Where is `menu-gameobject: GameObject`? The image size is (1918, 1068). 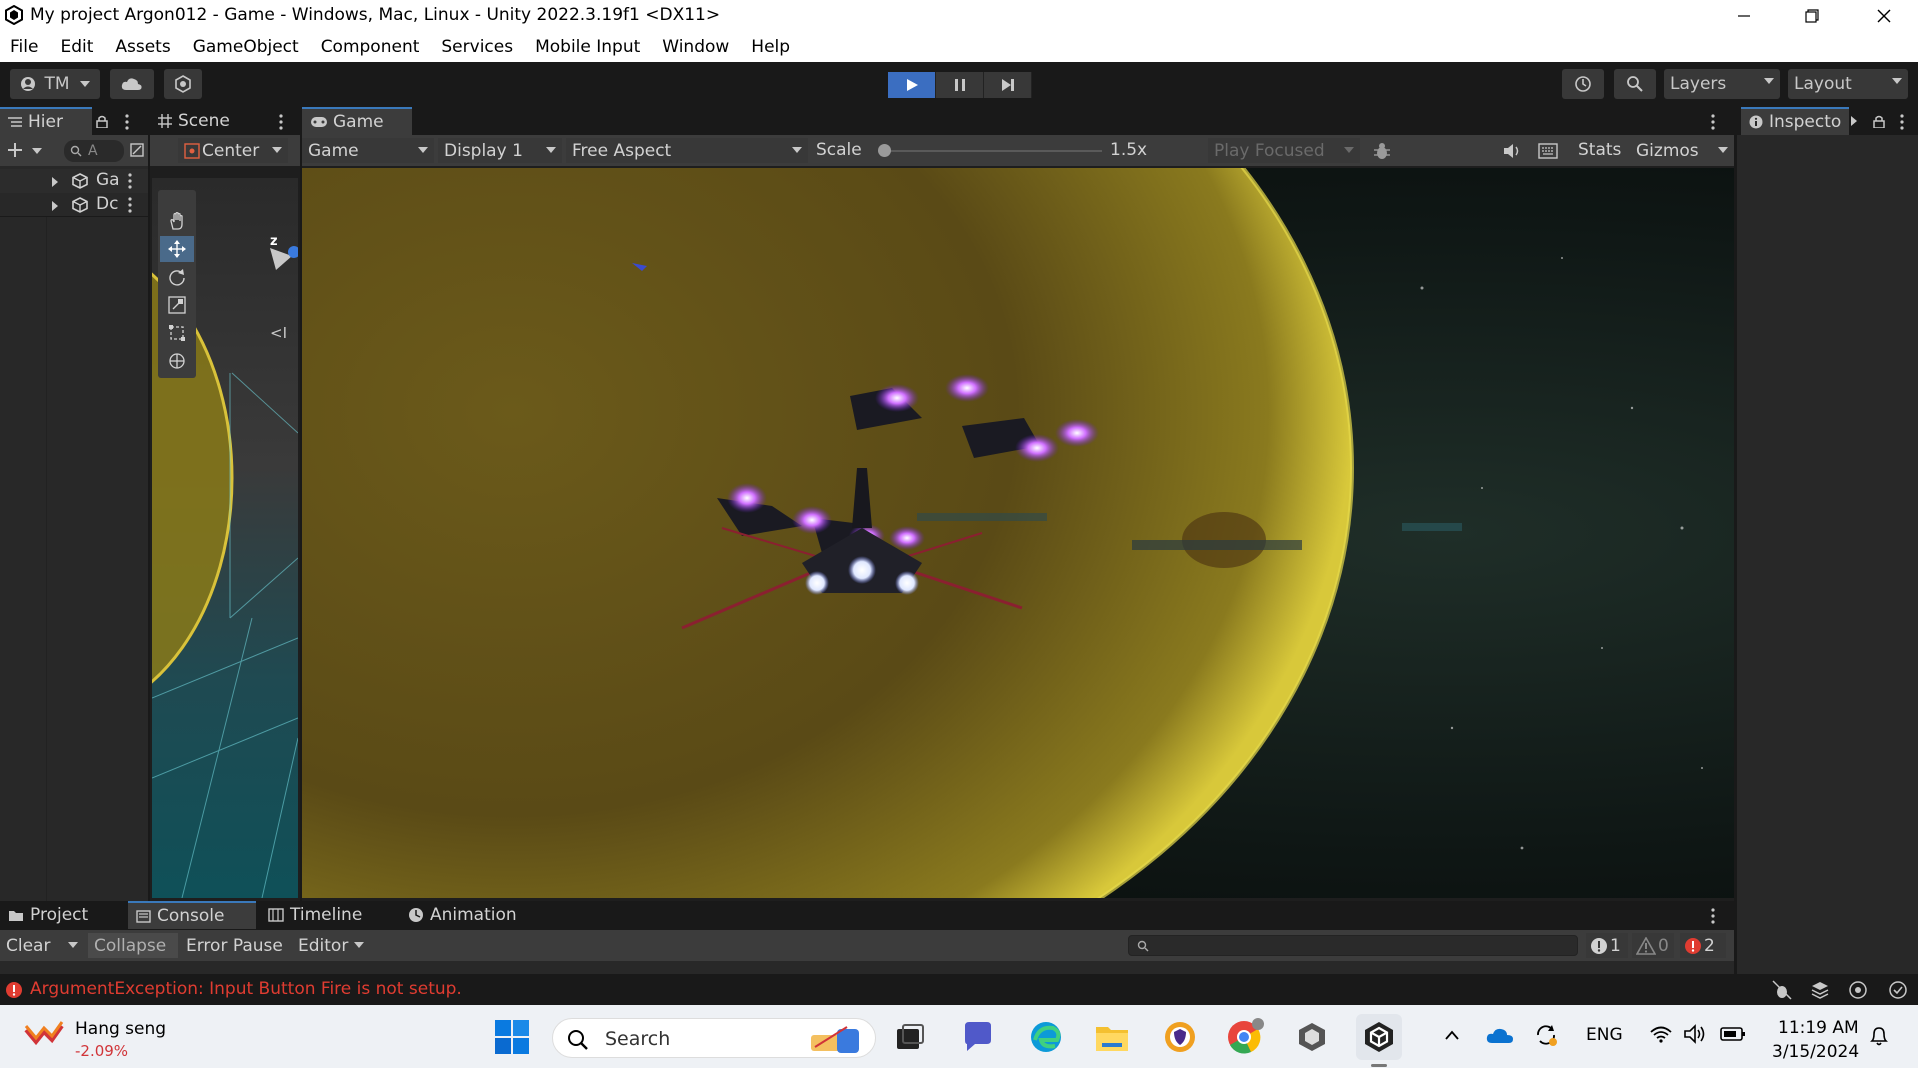 menu-gameobject: GameObject is located at coordinates (246, 47).